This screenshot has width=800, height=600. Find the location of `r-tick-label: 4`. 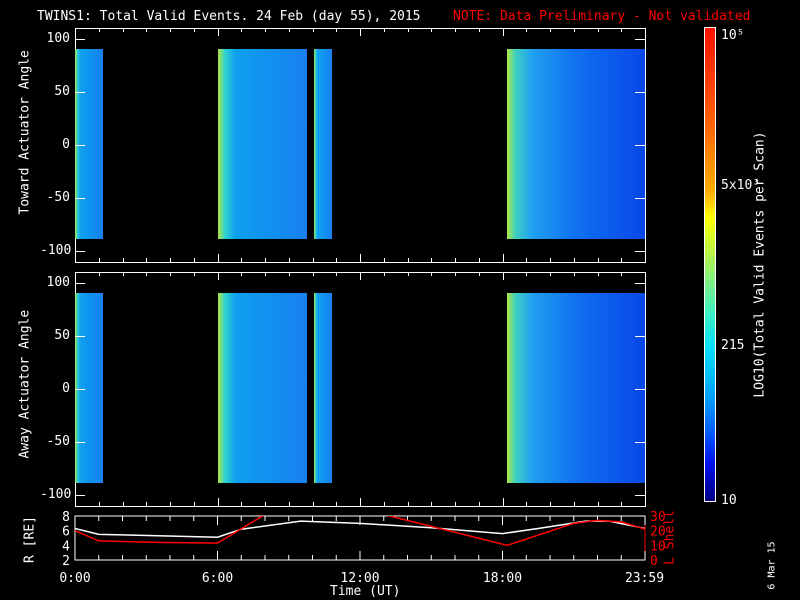

r-tick-label: 4 is located at coordinates (66, 546).